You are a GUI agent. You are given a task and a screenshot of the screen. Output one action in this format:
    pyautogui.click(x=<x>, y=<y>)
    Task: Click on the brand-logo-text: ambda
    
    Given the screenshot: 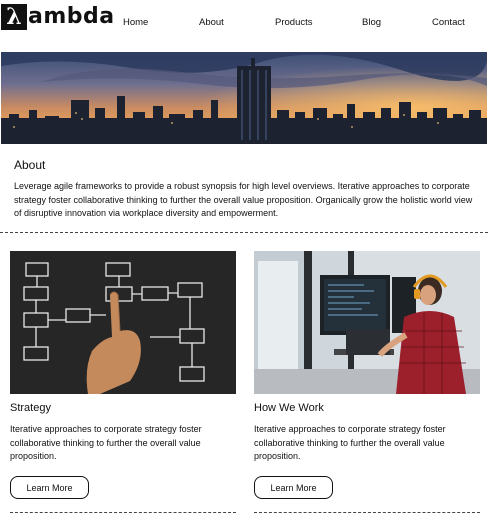 What is the action you would take?
    pyautogui.click(x=71, y=16)
    